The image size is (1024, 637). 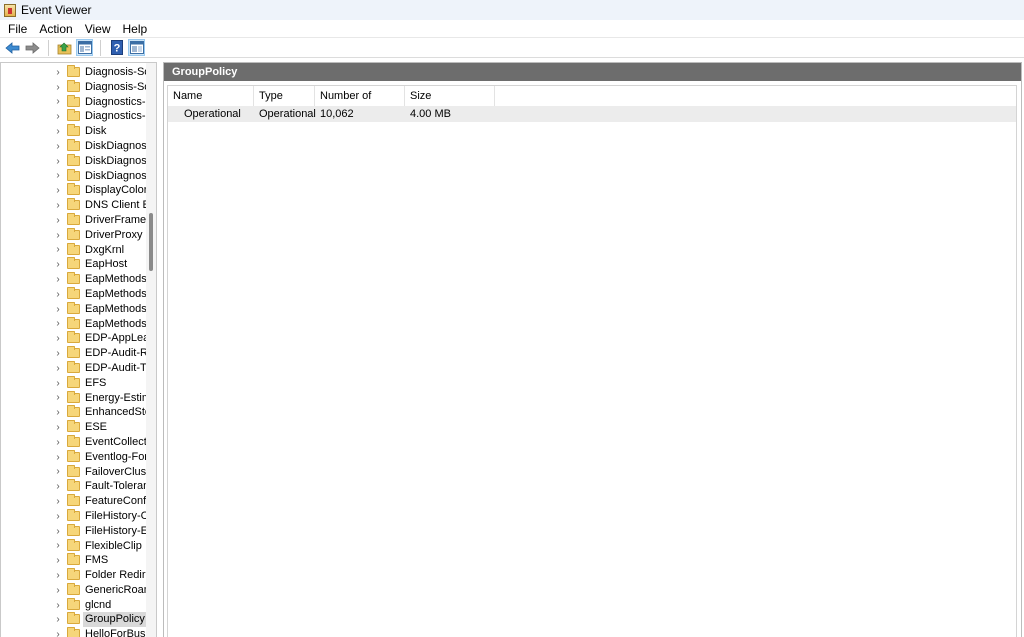 I want to click on tree-item: › DNS Client Eve, so click(x=74, y=205).